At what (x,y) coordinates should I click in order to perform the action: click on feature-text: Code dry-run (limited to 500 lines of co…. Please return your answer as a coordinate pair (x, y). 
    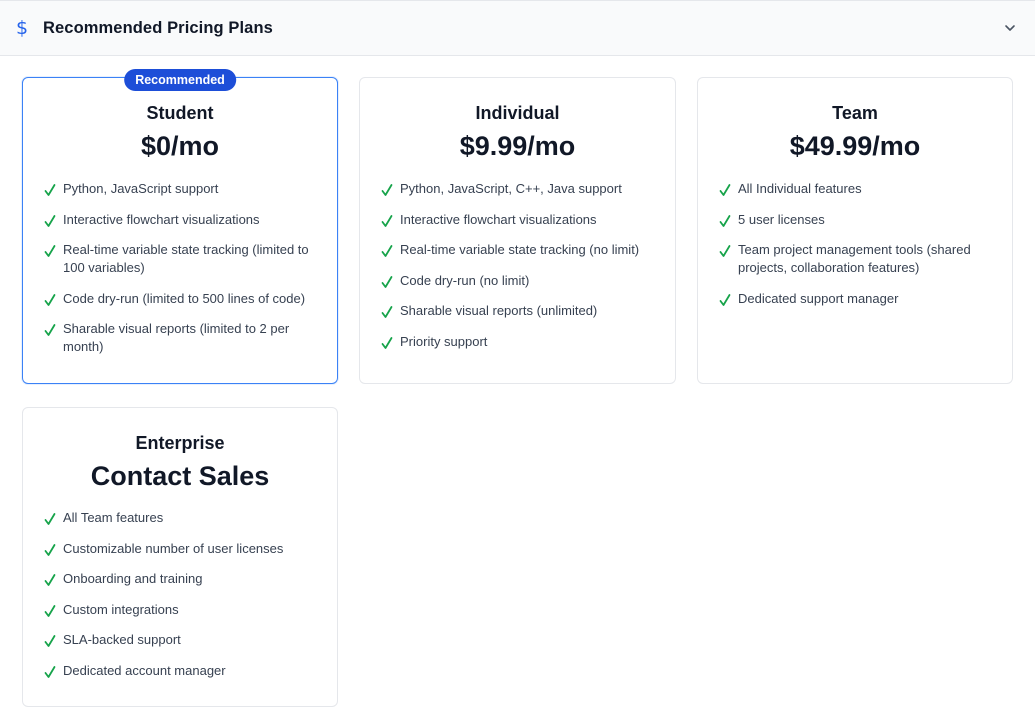
    Looking at the image, I should click on (184, 298).